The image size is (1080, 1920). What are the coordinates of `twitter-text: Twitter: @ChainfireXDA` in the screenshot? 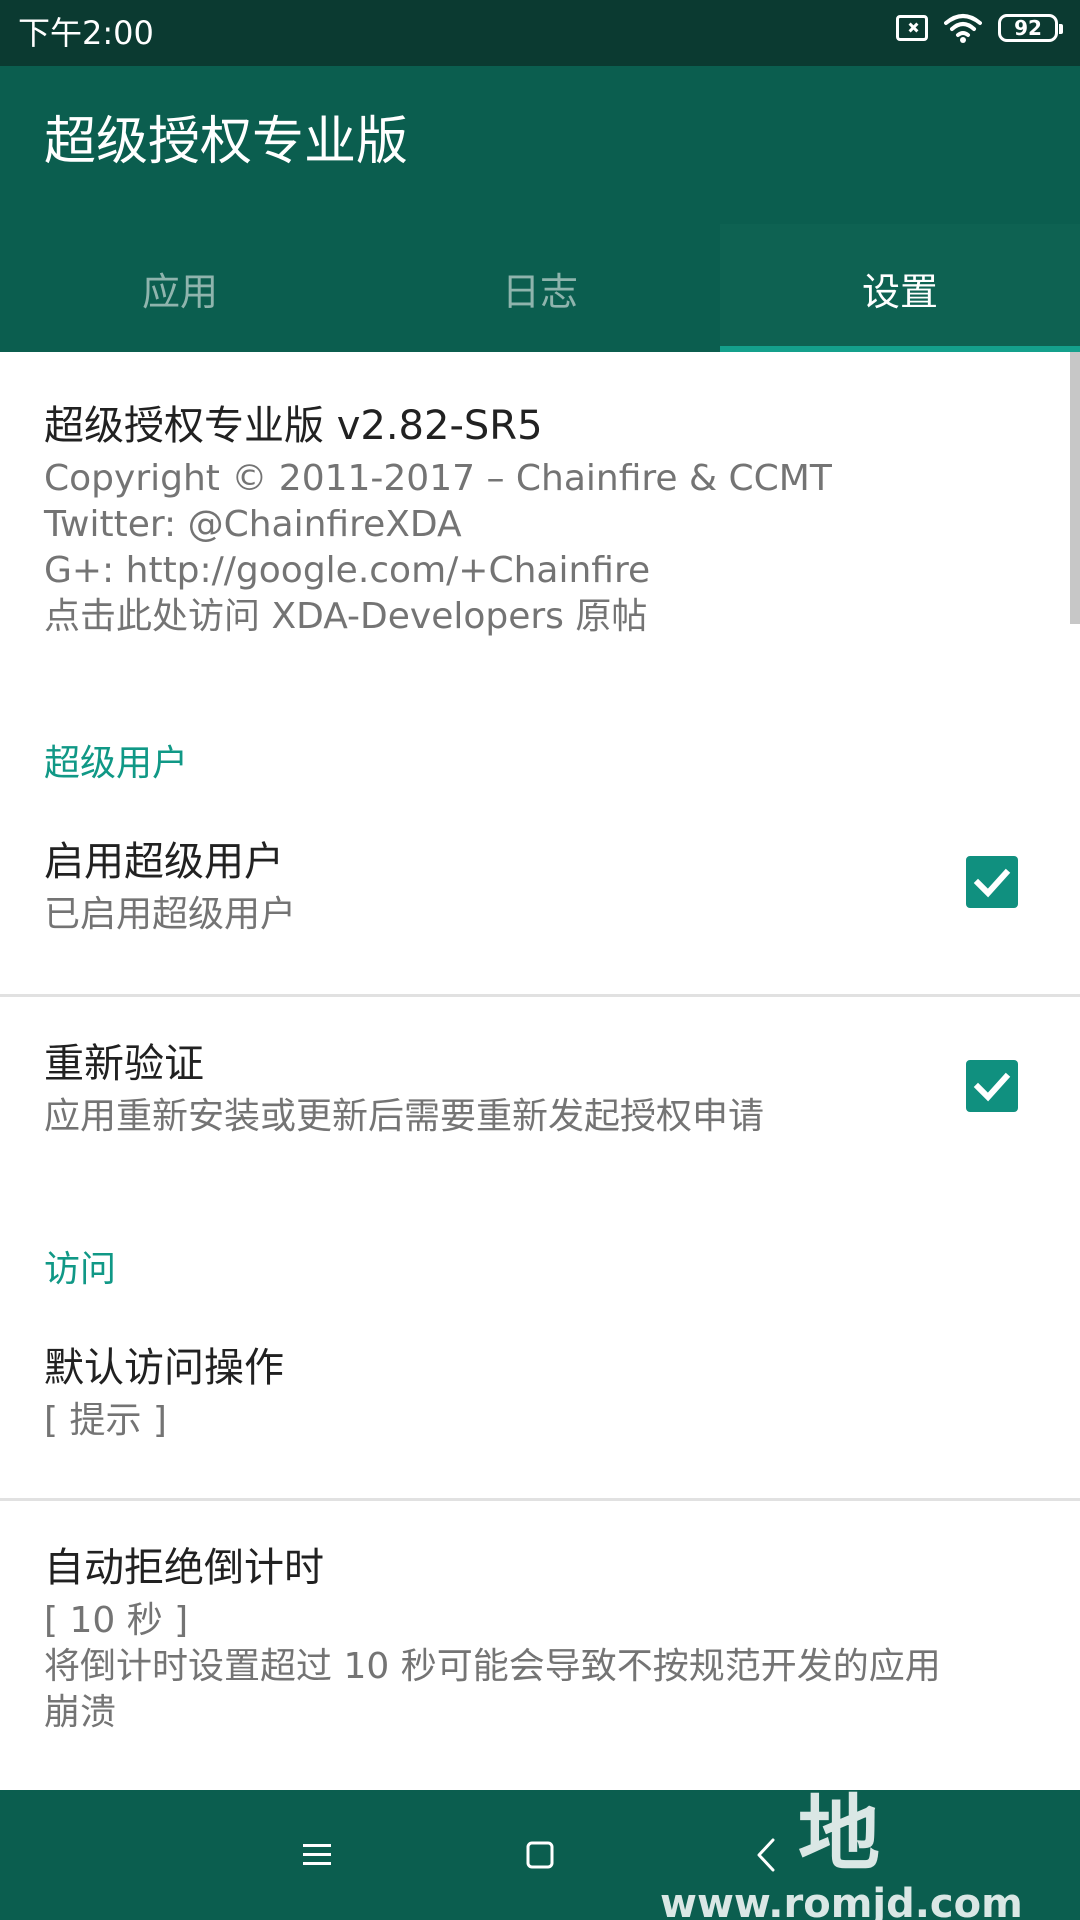 It's located at (253, 524).